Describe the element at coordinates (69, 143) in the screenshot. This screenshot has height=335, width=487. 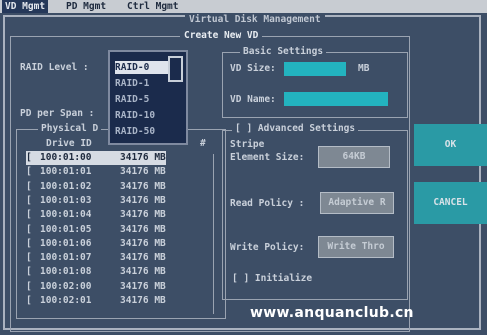
I see `column-drive-id: Drive ID` at that location.